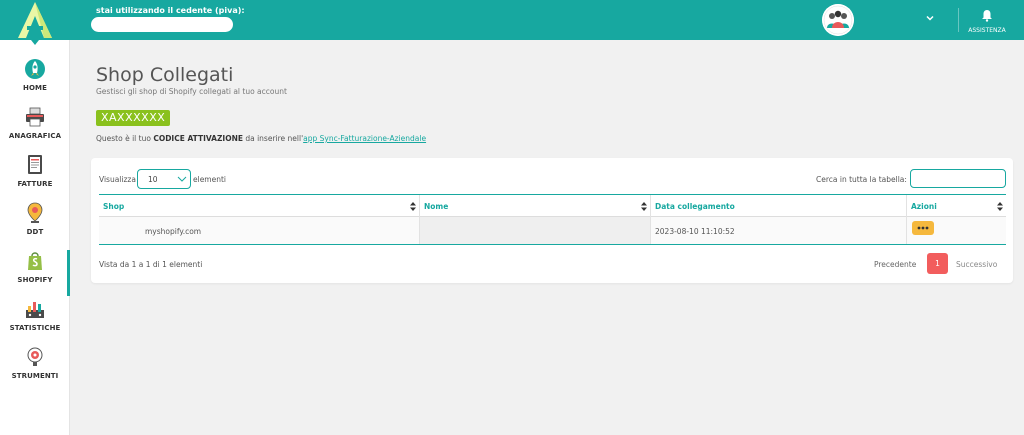  I want to click on page-length-value: 10, so click(153, 179).